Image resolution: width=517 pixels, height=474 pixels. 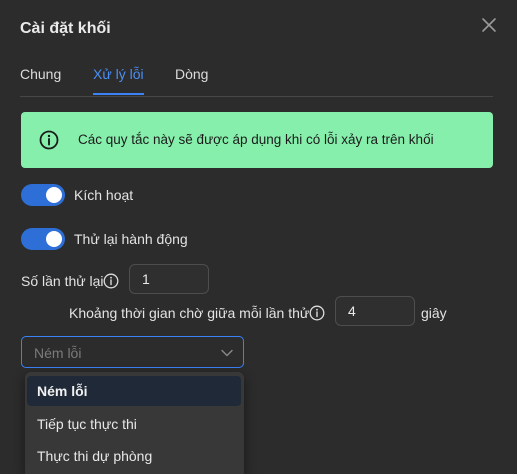 What do you see at coordinates (58, 353) in the screenshot?
I see `select-value: Ném lỗi` at bounding box center [58, 353].